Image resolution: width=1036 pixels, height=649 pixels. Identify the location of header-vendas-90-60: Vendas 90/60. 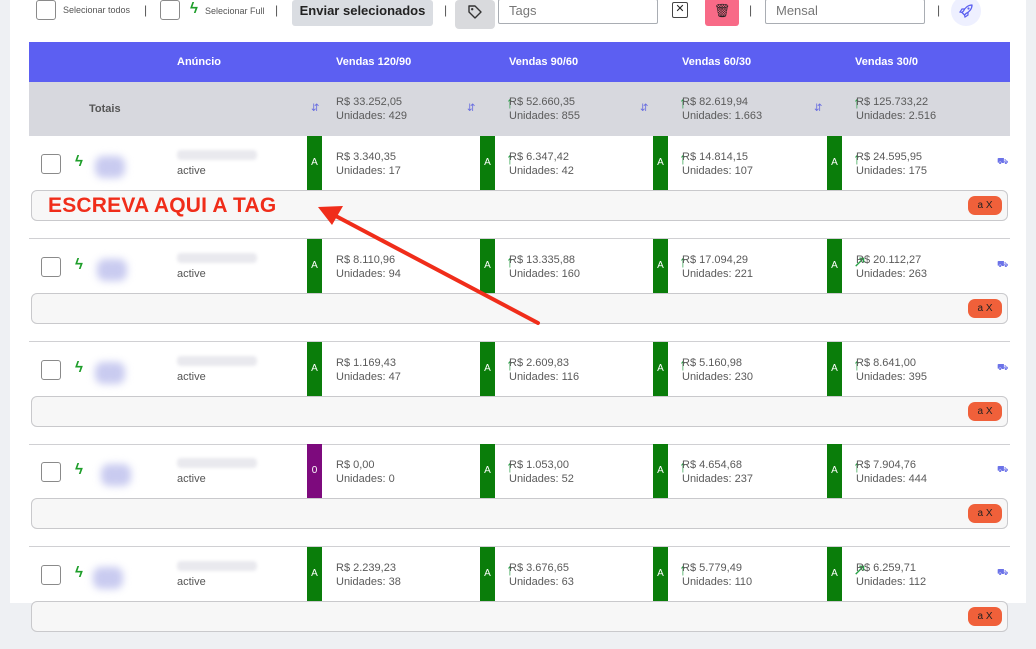
(543, 62).